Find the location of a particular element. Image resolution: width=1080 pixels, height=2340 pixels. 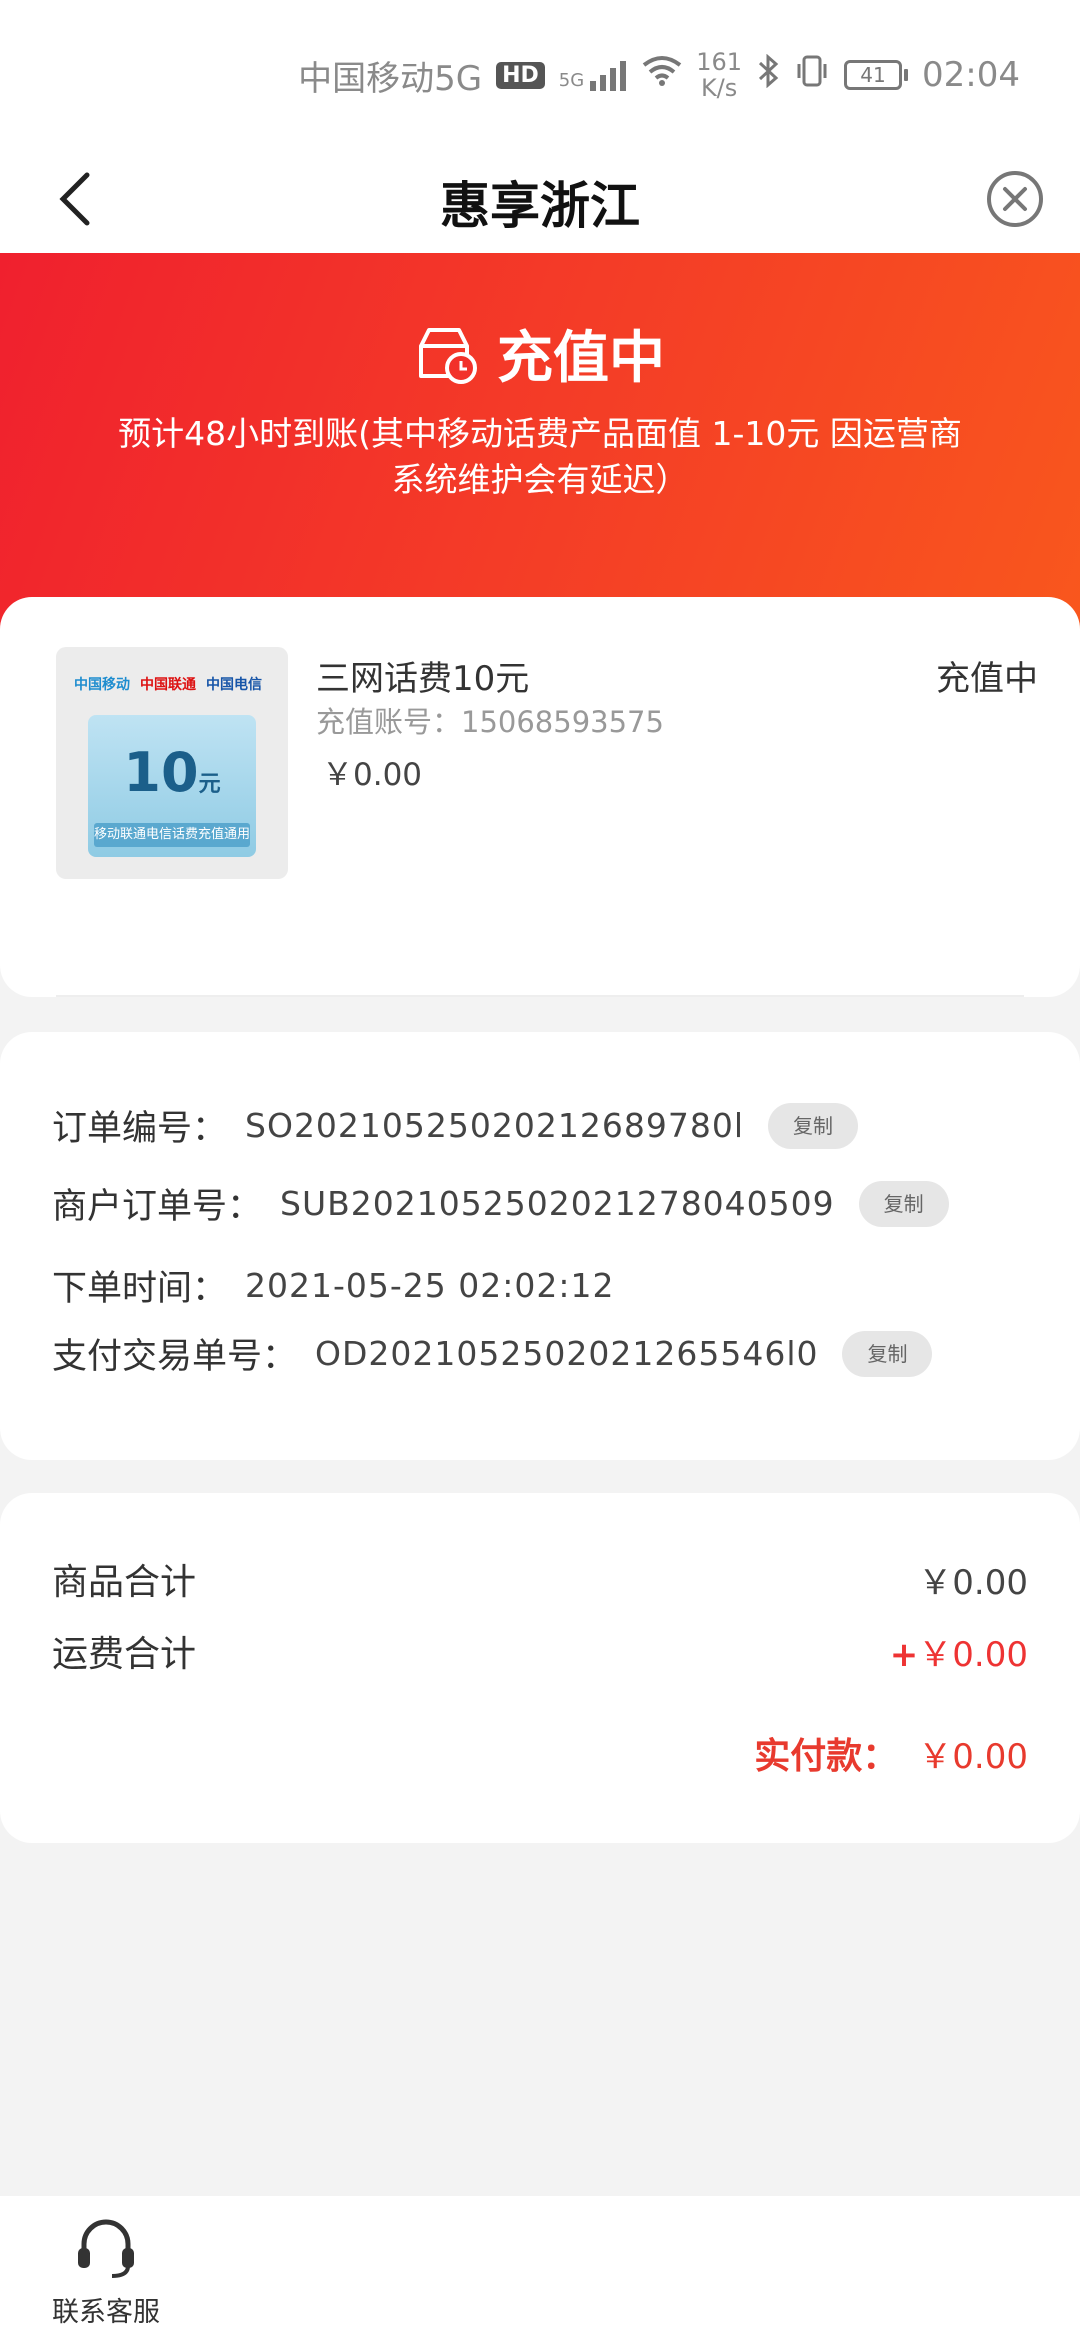

network-speed: 161 K/s is located at coordinates (719, 75).